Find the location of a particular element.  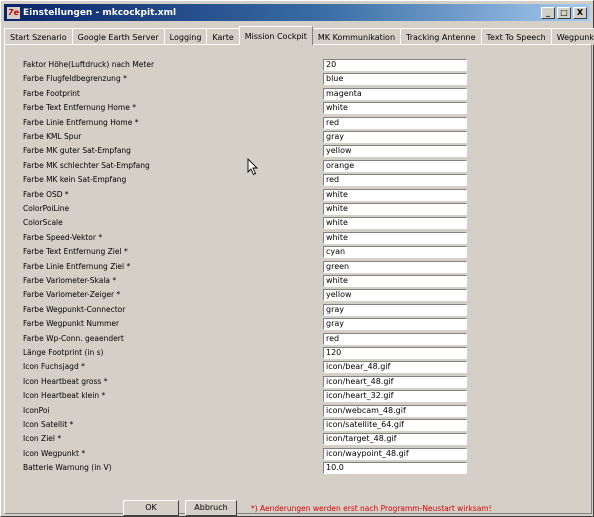

tab-text-to-speech: Text To Speech is located at coordinates (516, 36).